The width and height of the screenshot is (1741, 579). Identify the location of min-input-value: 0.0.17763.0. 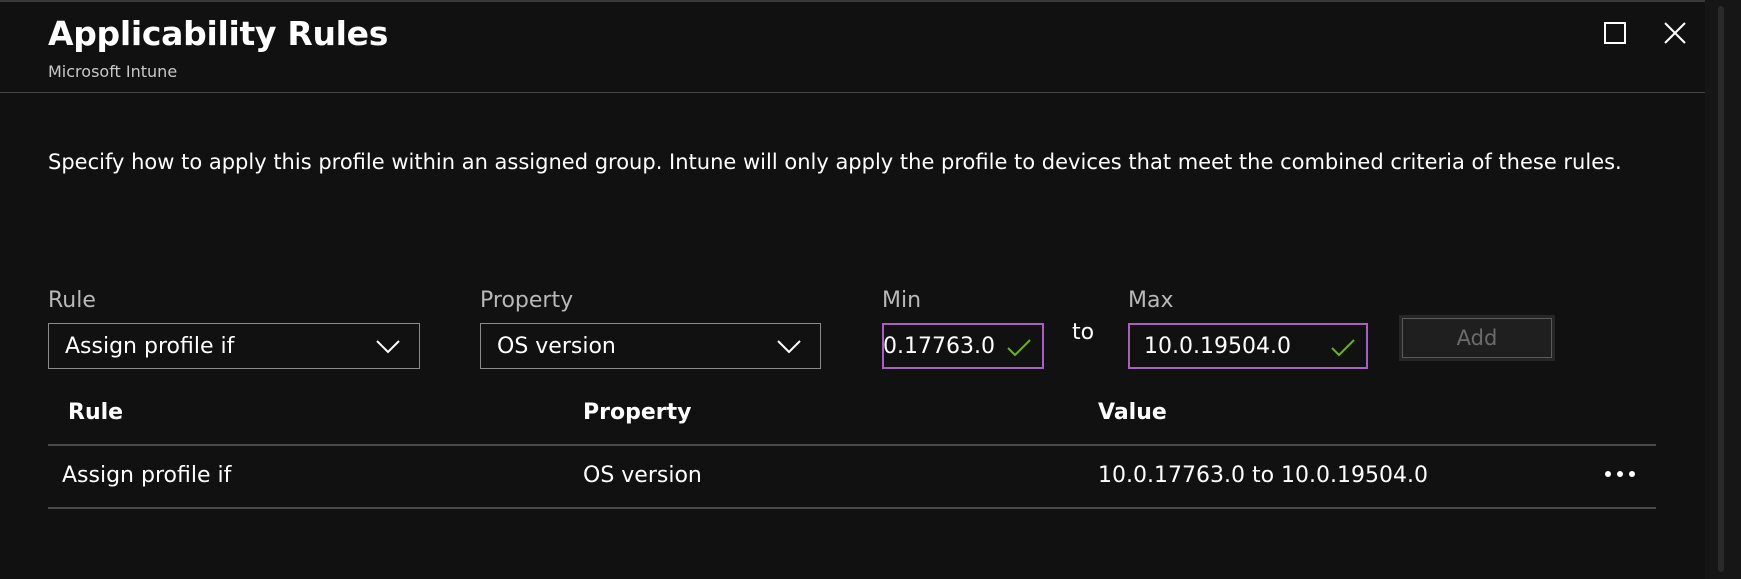
(938, 346).